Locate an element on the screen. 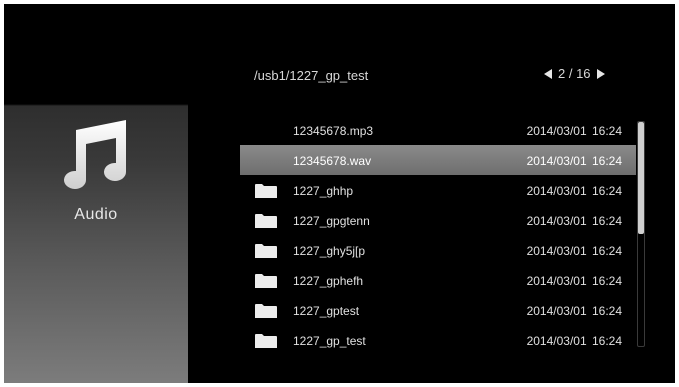 This screenshot has width=679, height=387. page-indicator: 2 / 16 is located at coordinates (574, 73).